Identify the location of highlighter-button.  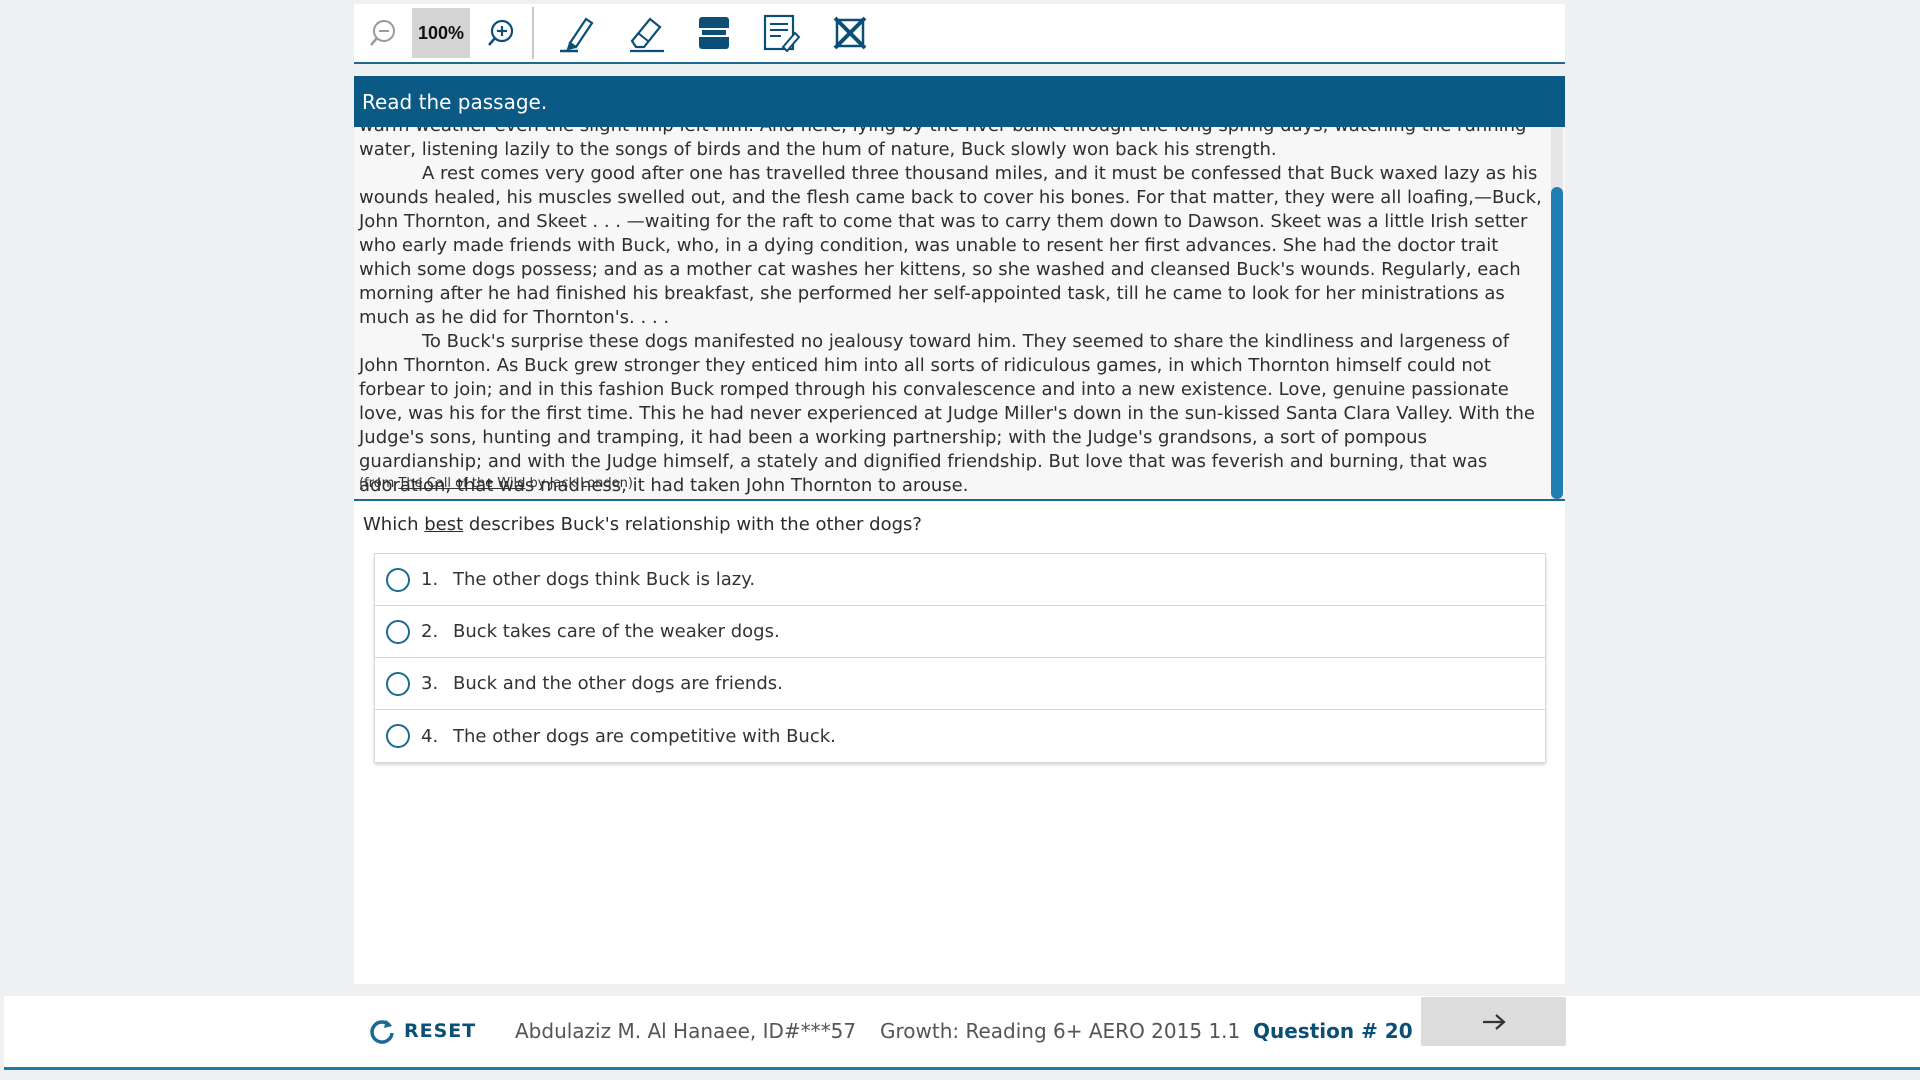
(578, 33).